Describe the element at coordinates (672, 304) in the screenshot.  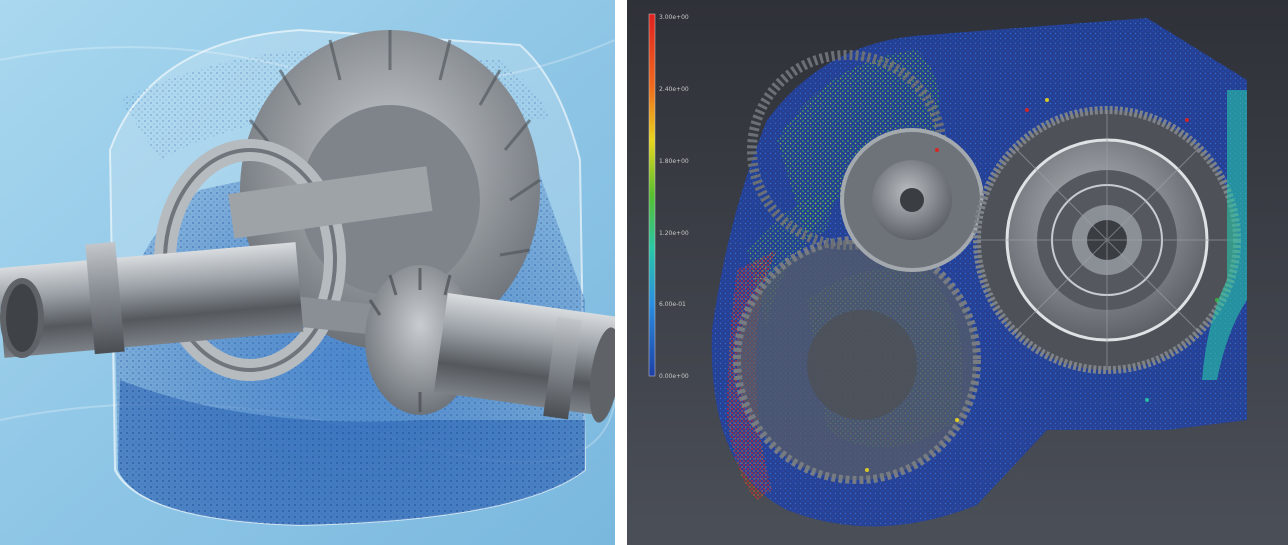
I see `legend-tick-4: 6.00e-01` at that location.